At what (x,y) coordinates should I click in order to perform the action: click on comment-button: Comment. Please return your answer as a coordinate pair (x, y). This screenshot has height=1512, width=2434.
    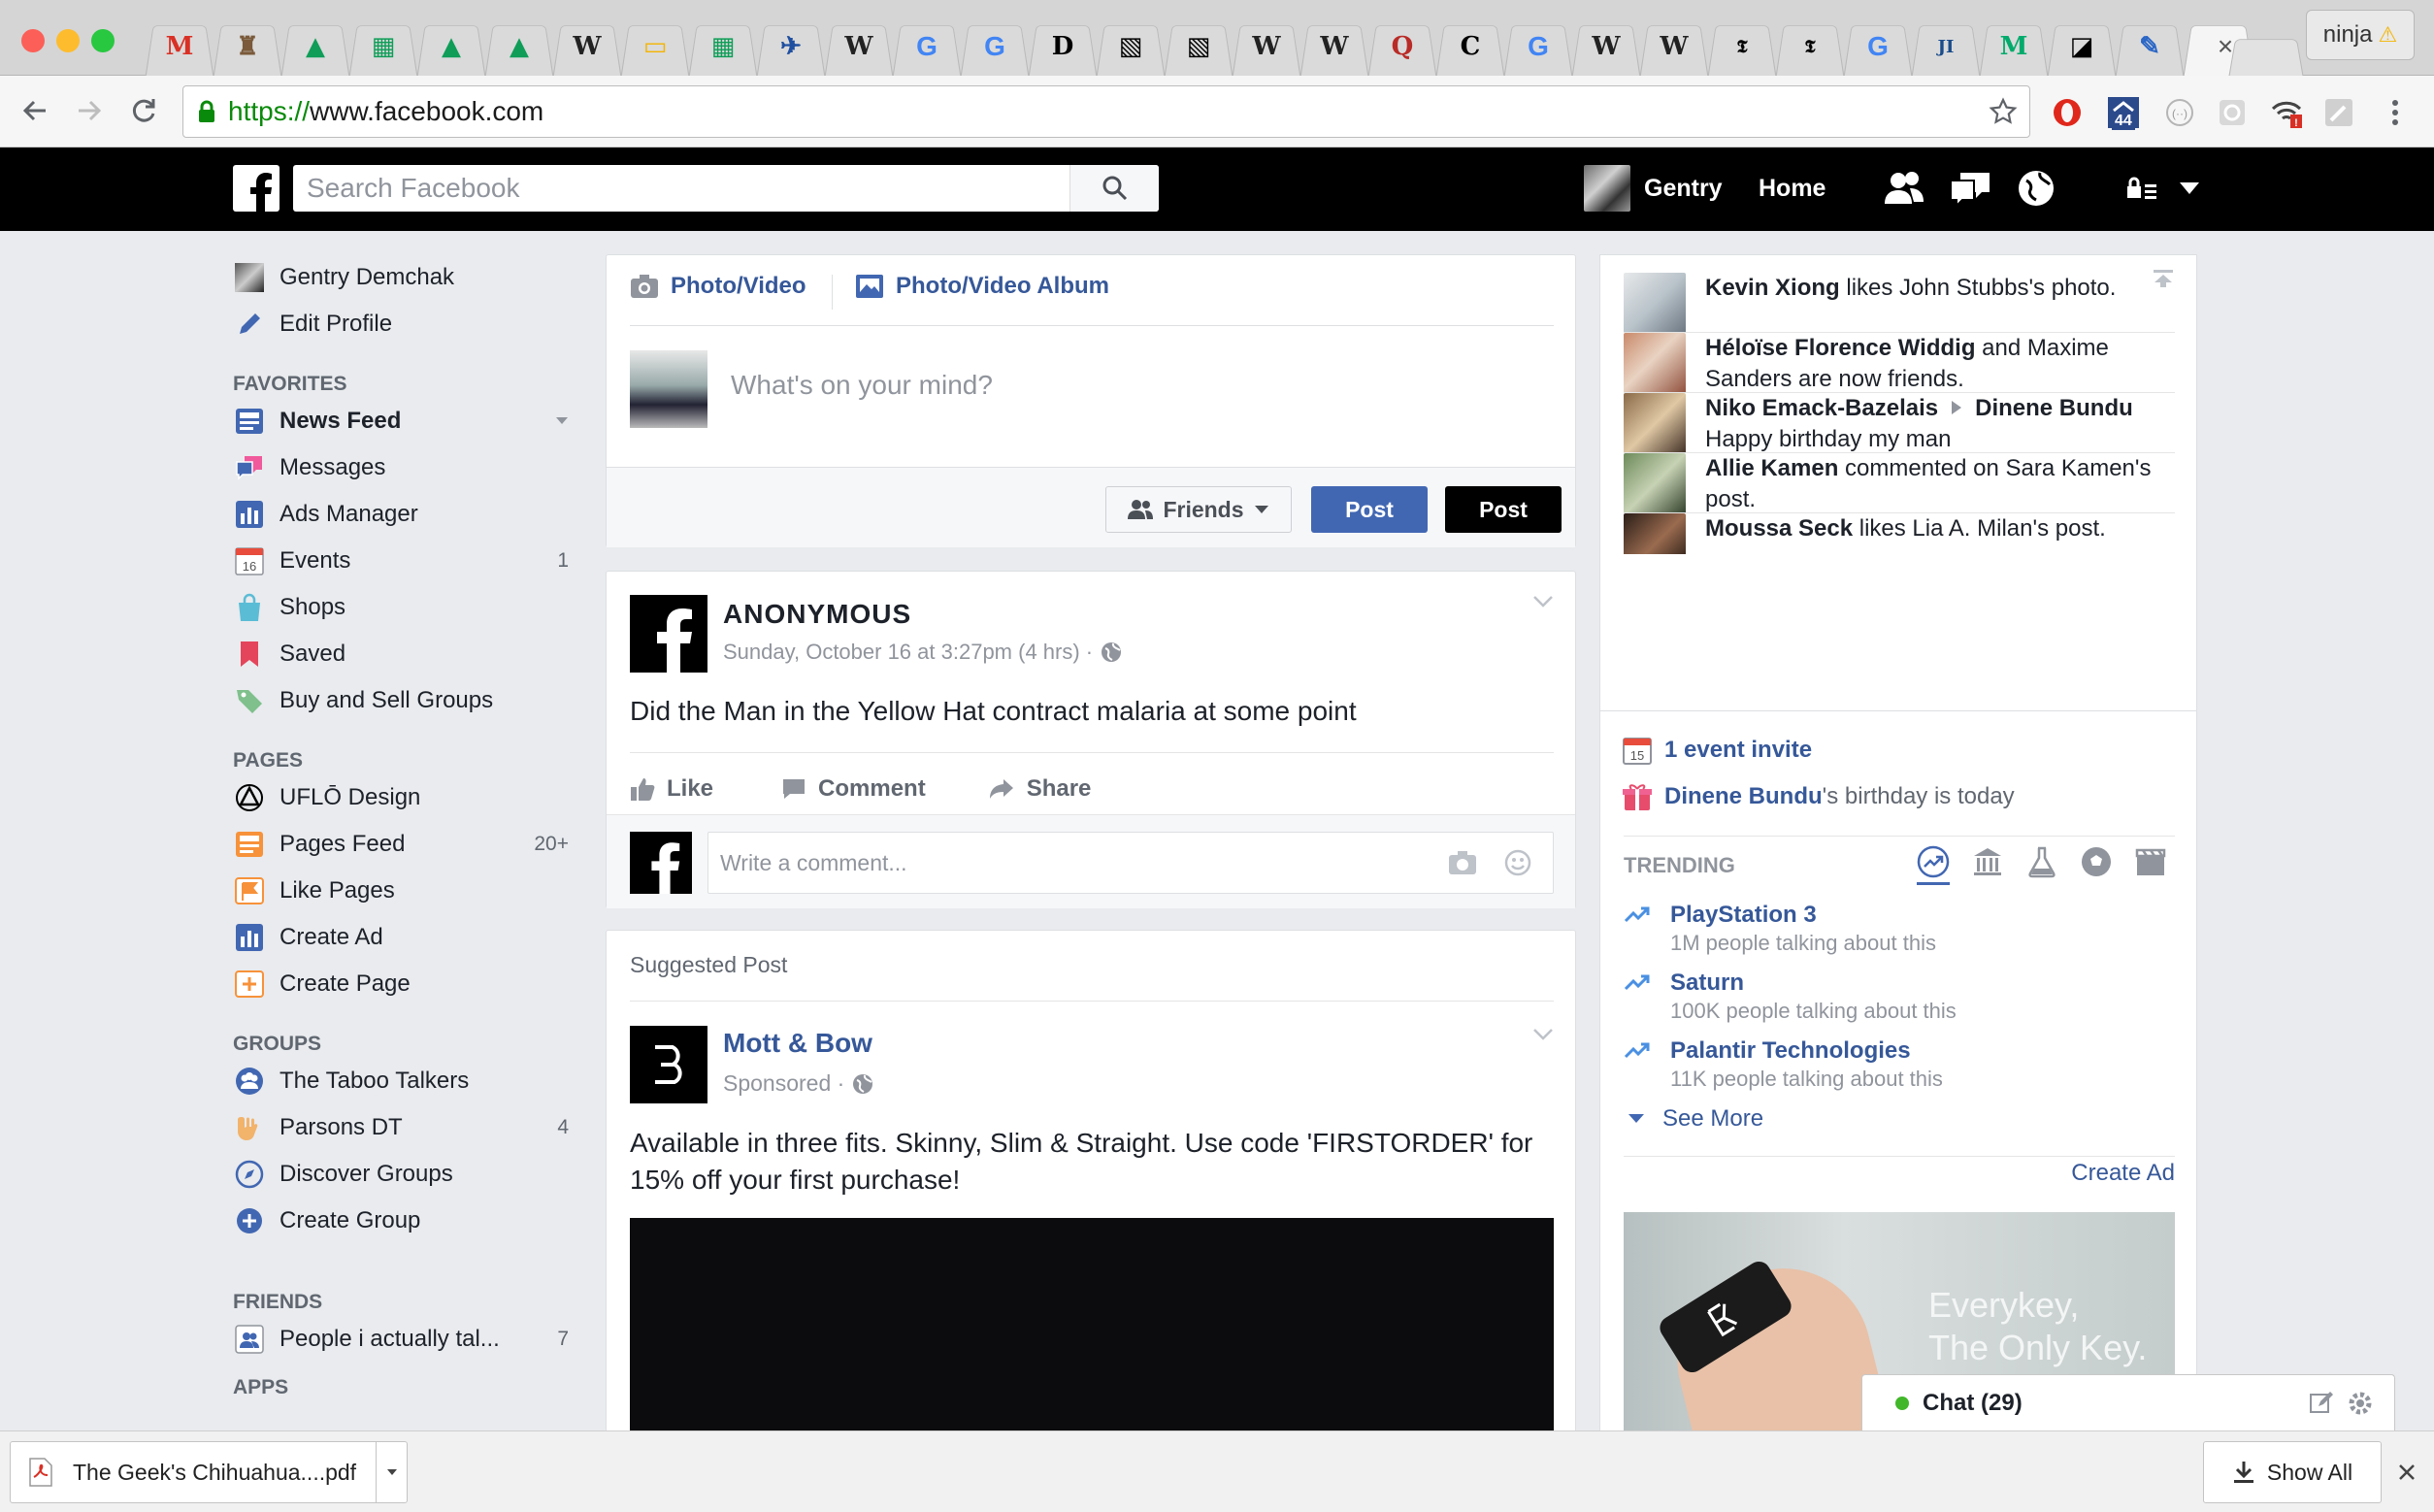
    Looking at the image, I should click on (853, 789).